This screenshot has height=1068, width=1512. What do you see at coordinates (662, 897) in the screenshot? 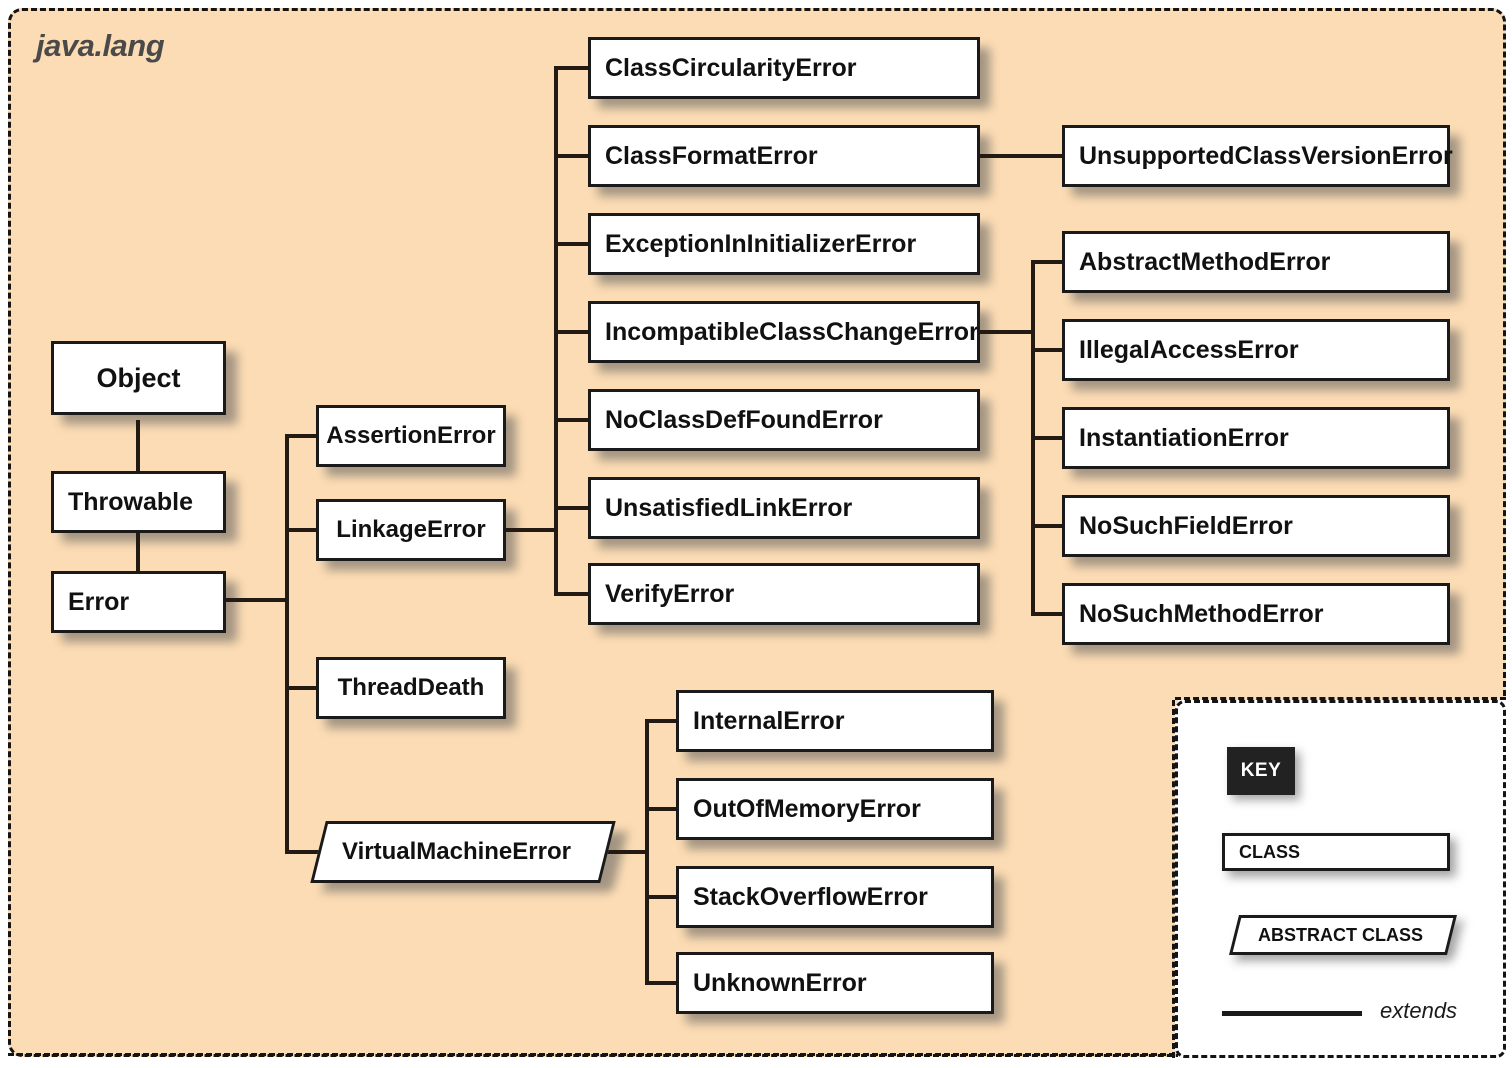
I see `edge-vme-stackoverflowerror` at bounding box center [662, 897].